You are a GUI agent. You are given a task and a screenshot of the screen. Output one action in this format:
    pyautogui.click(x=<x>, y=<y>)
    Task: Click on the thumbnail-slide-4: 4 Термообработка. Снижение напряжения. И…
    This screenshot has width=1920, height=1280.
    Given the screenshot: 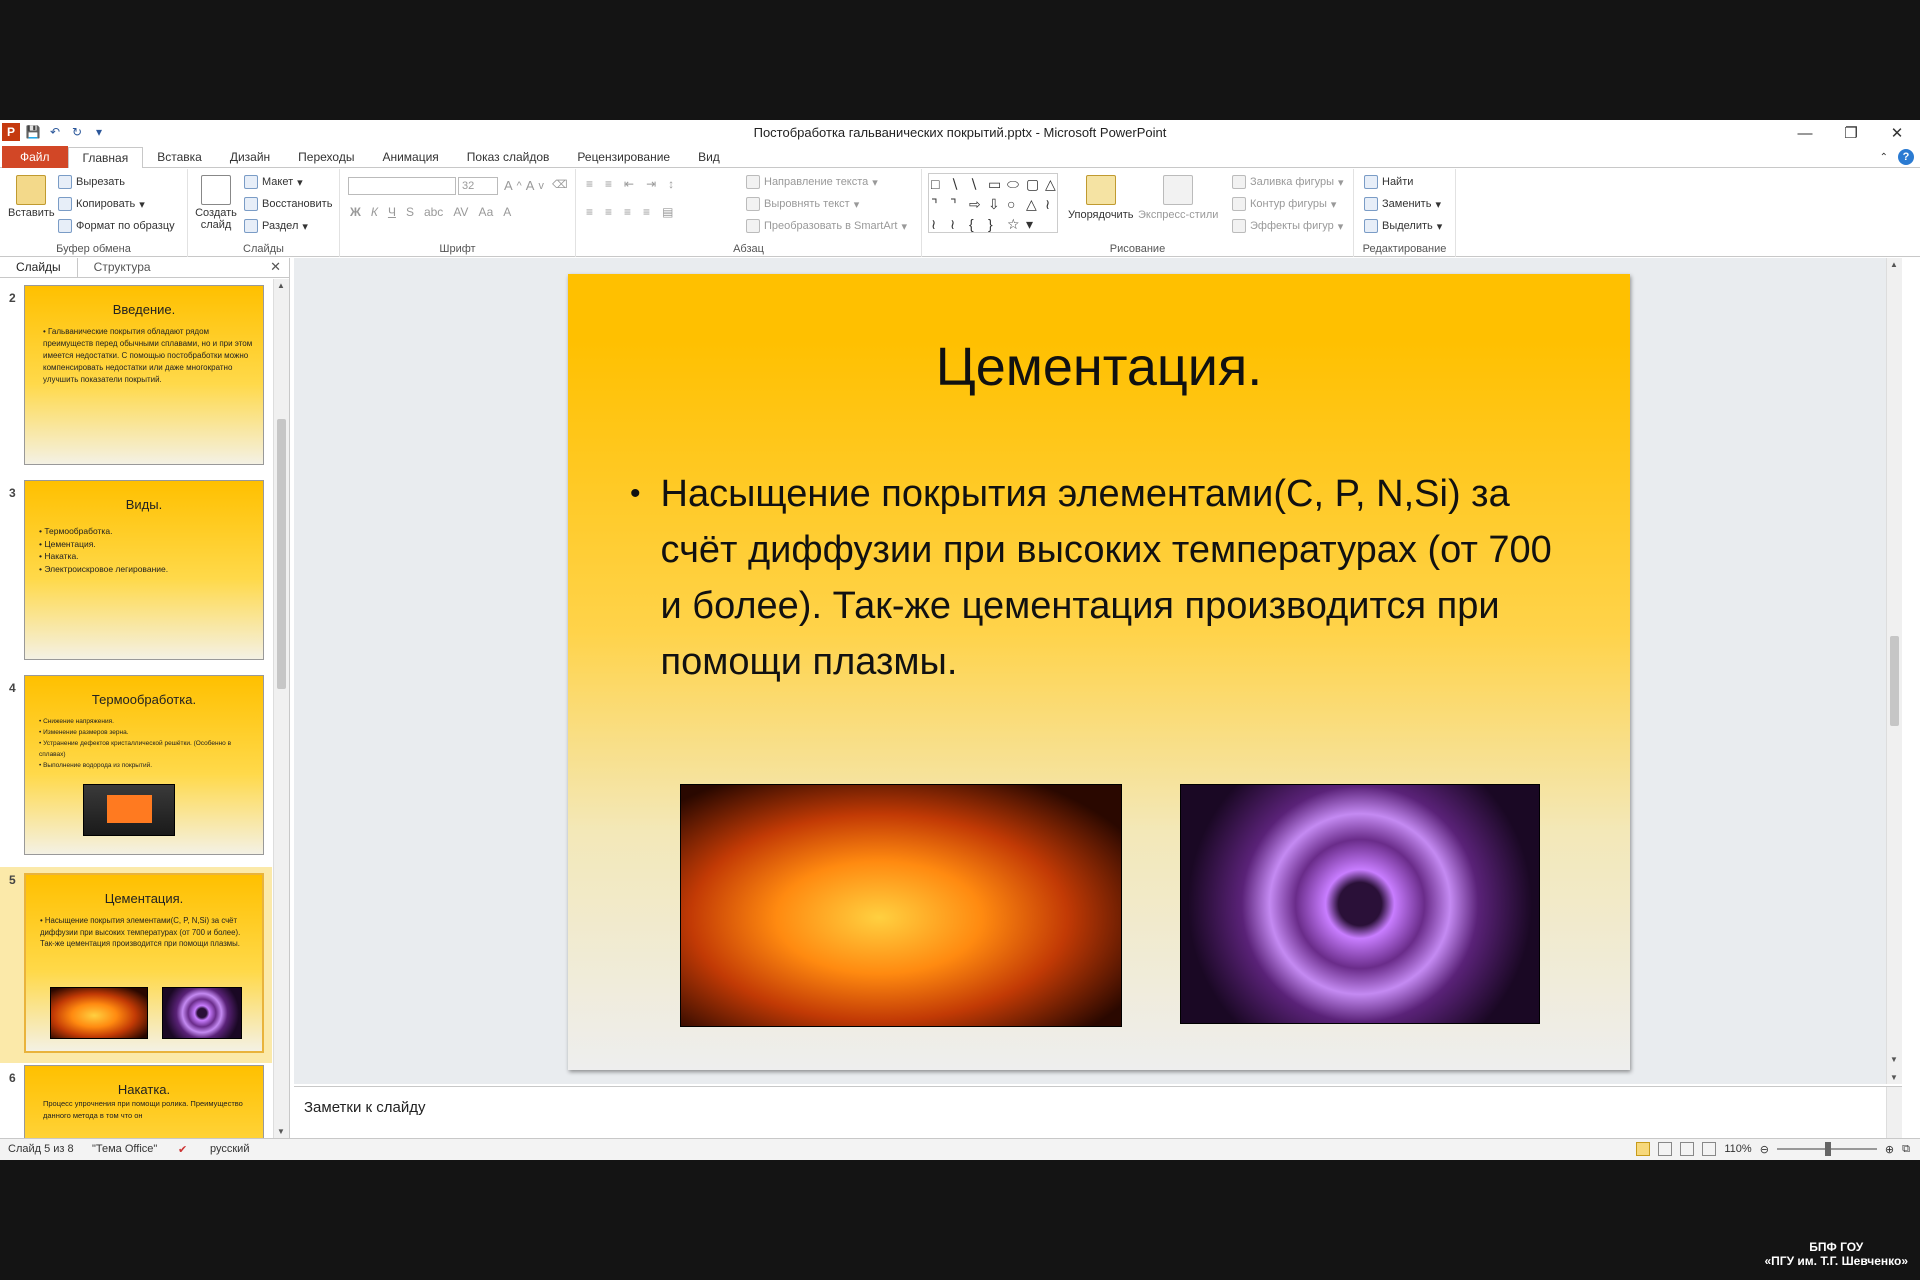 What is the action you would take?
    pyautogui.click(x=136, y=770)
    